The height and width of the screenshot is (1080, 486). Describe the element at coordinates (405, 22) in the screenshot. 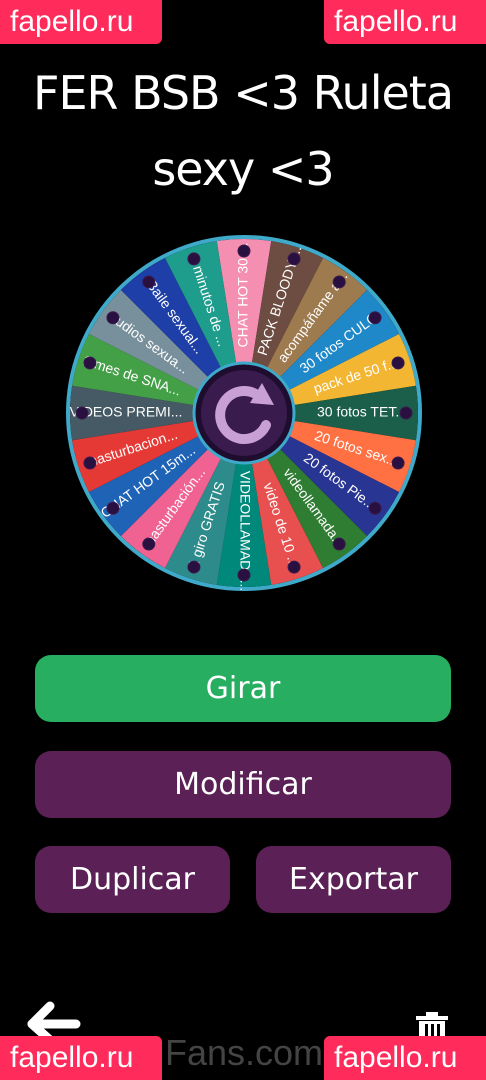

I see `watermark-top-right: fapello.ru` at that location.